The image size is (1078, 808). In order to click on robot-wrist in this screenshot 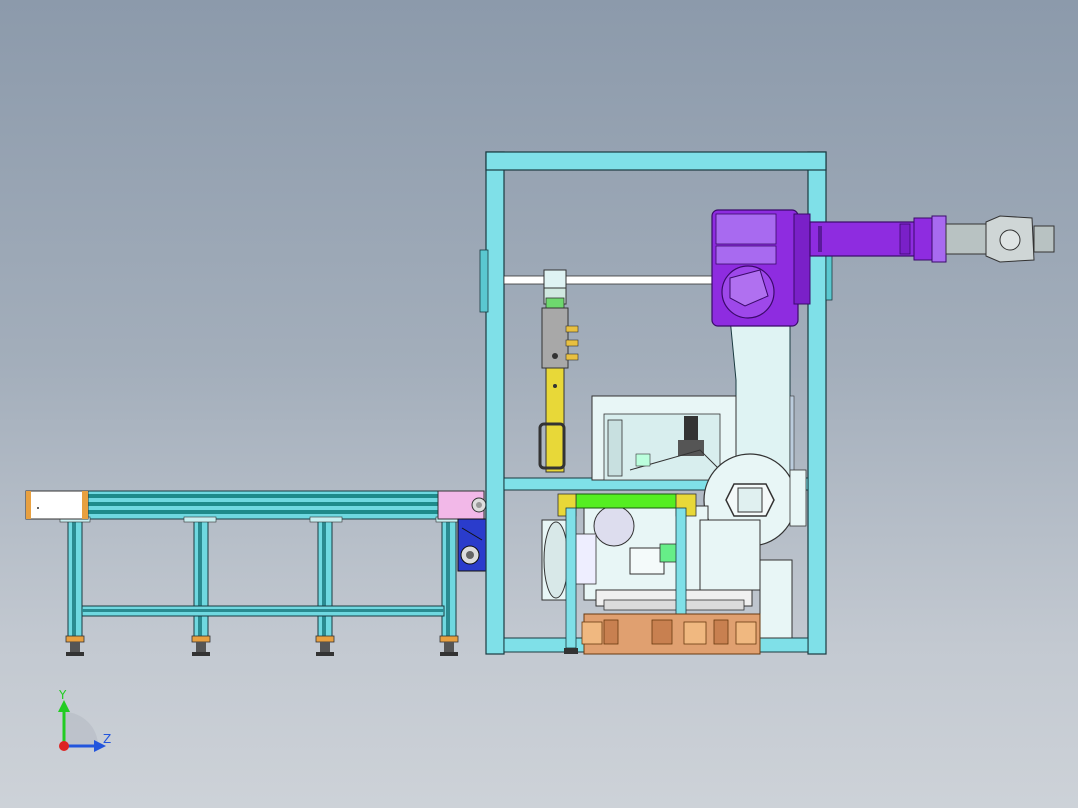, I will do `click(966, 239)`.